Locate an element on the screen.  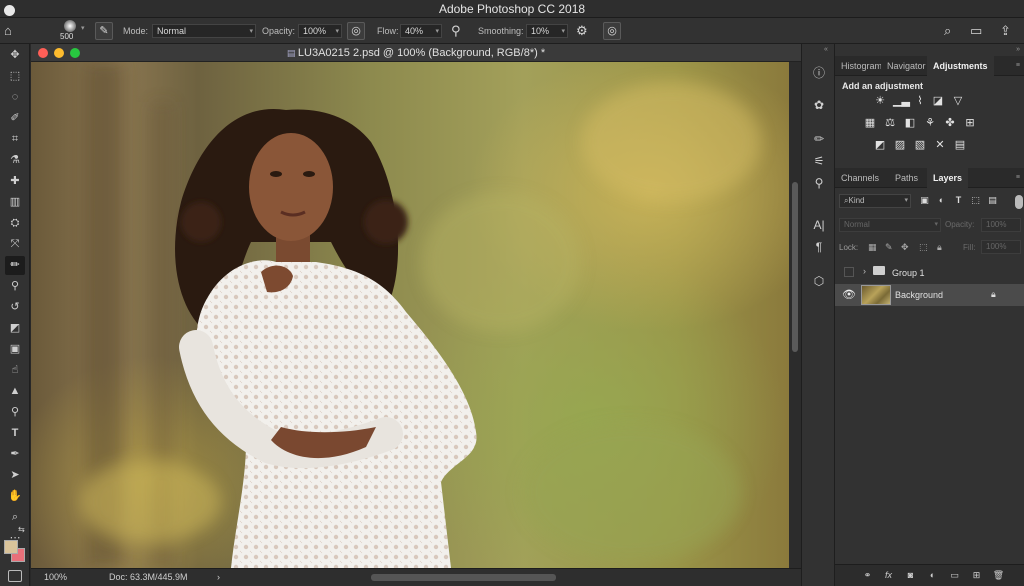
gradient-map-icon: ▤ is located at coordinates (960, 145).